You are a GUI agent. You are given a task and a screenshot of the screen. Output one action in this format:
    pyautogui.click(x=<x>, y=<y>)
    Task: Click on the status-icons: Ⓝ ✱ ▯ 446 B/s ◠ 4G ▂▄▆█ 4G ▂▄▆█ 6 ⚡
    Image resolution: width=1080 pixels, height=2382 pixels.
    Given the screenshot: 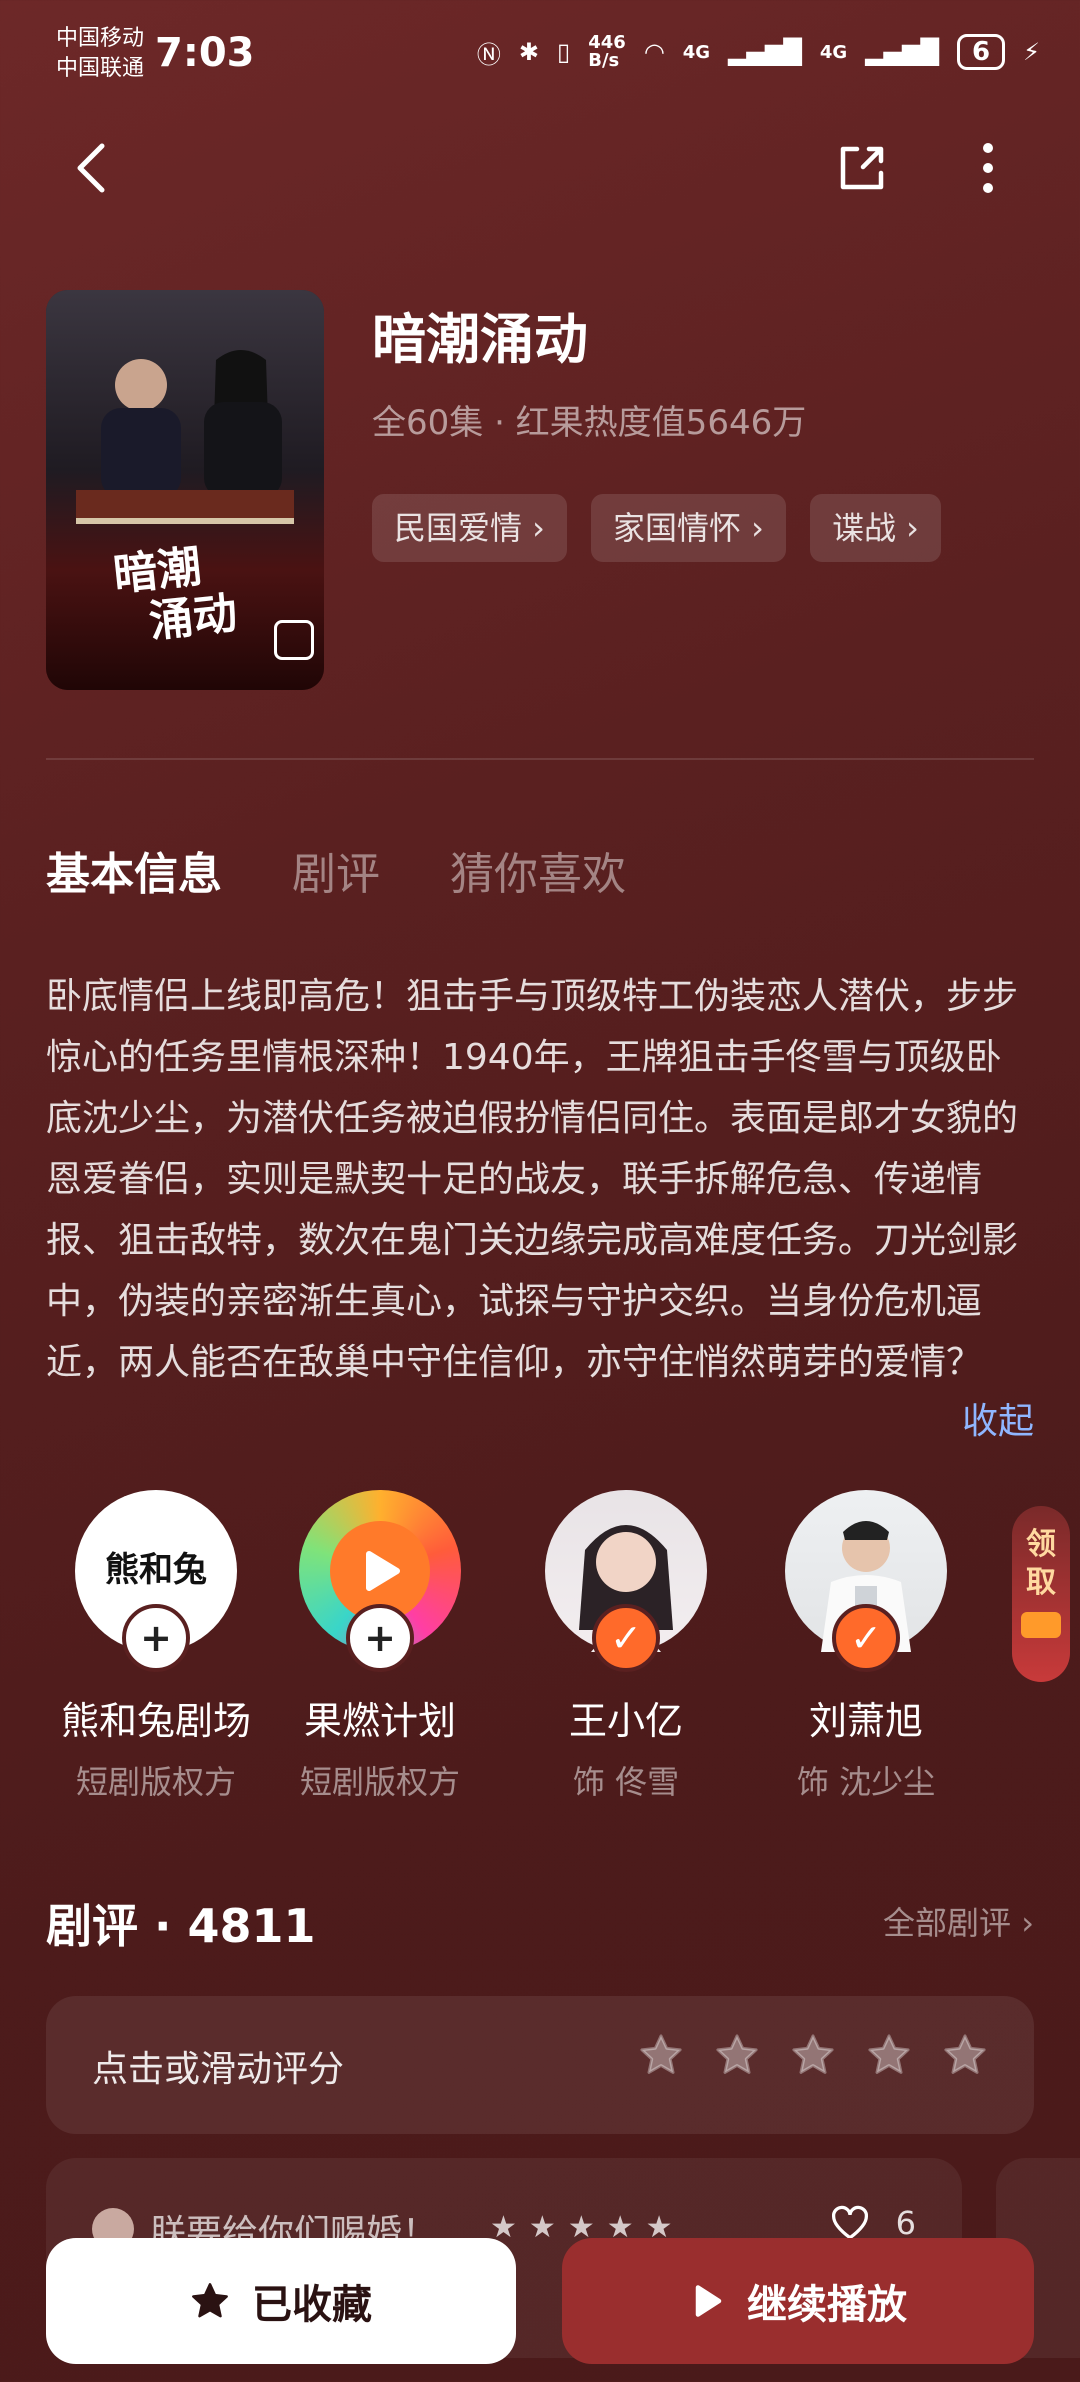 What is the action you would take?
    pyautogui.click(x=758, y=52)
    